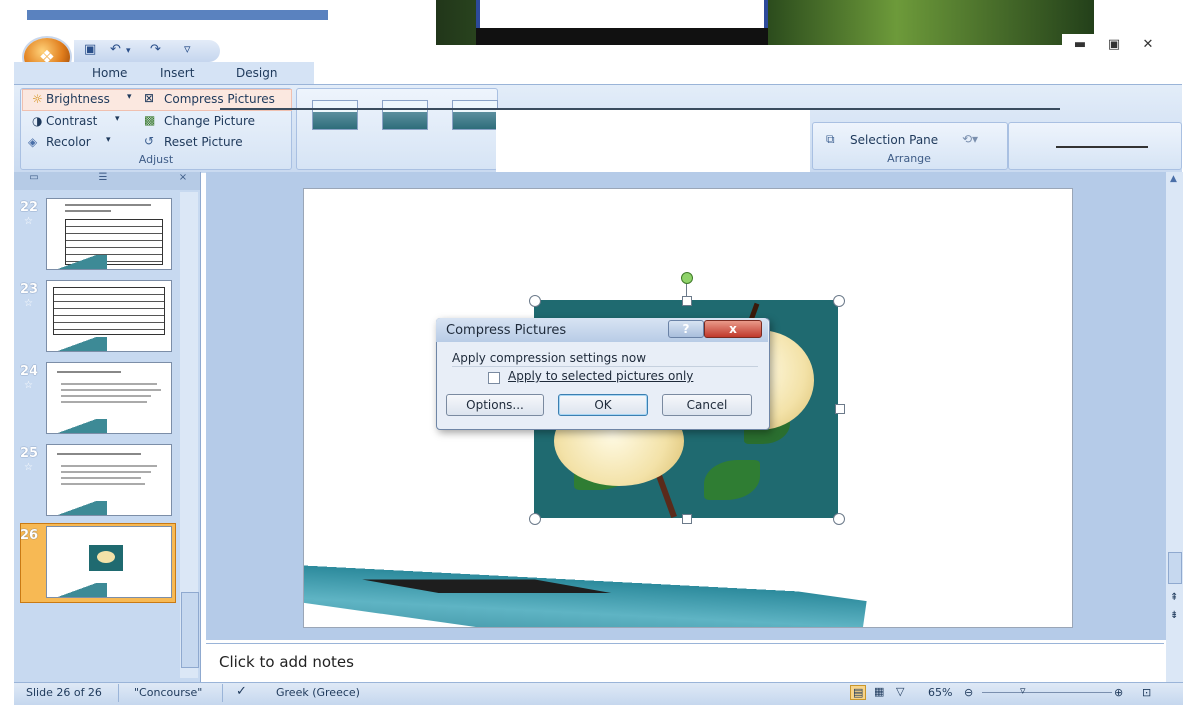  I want to click on contrast-dropdown-icon: ▾, so click(117, 119).